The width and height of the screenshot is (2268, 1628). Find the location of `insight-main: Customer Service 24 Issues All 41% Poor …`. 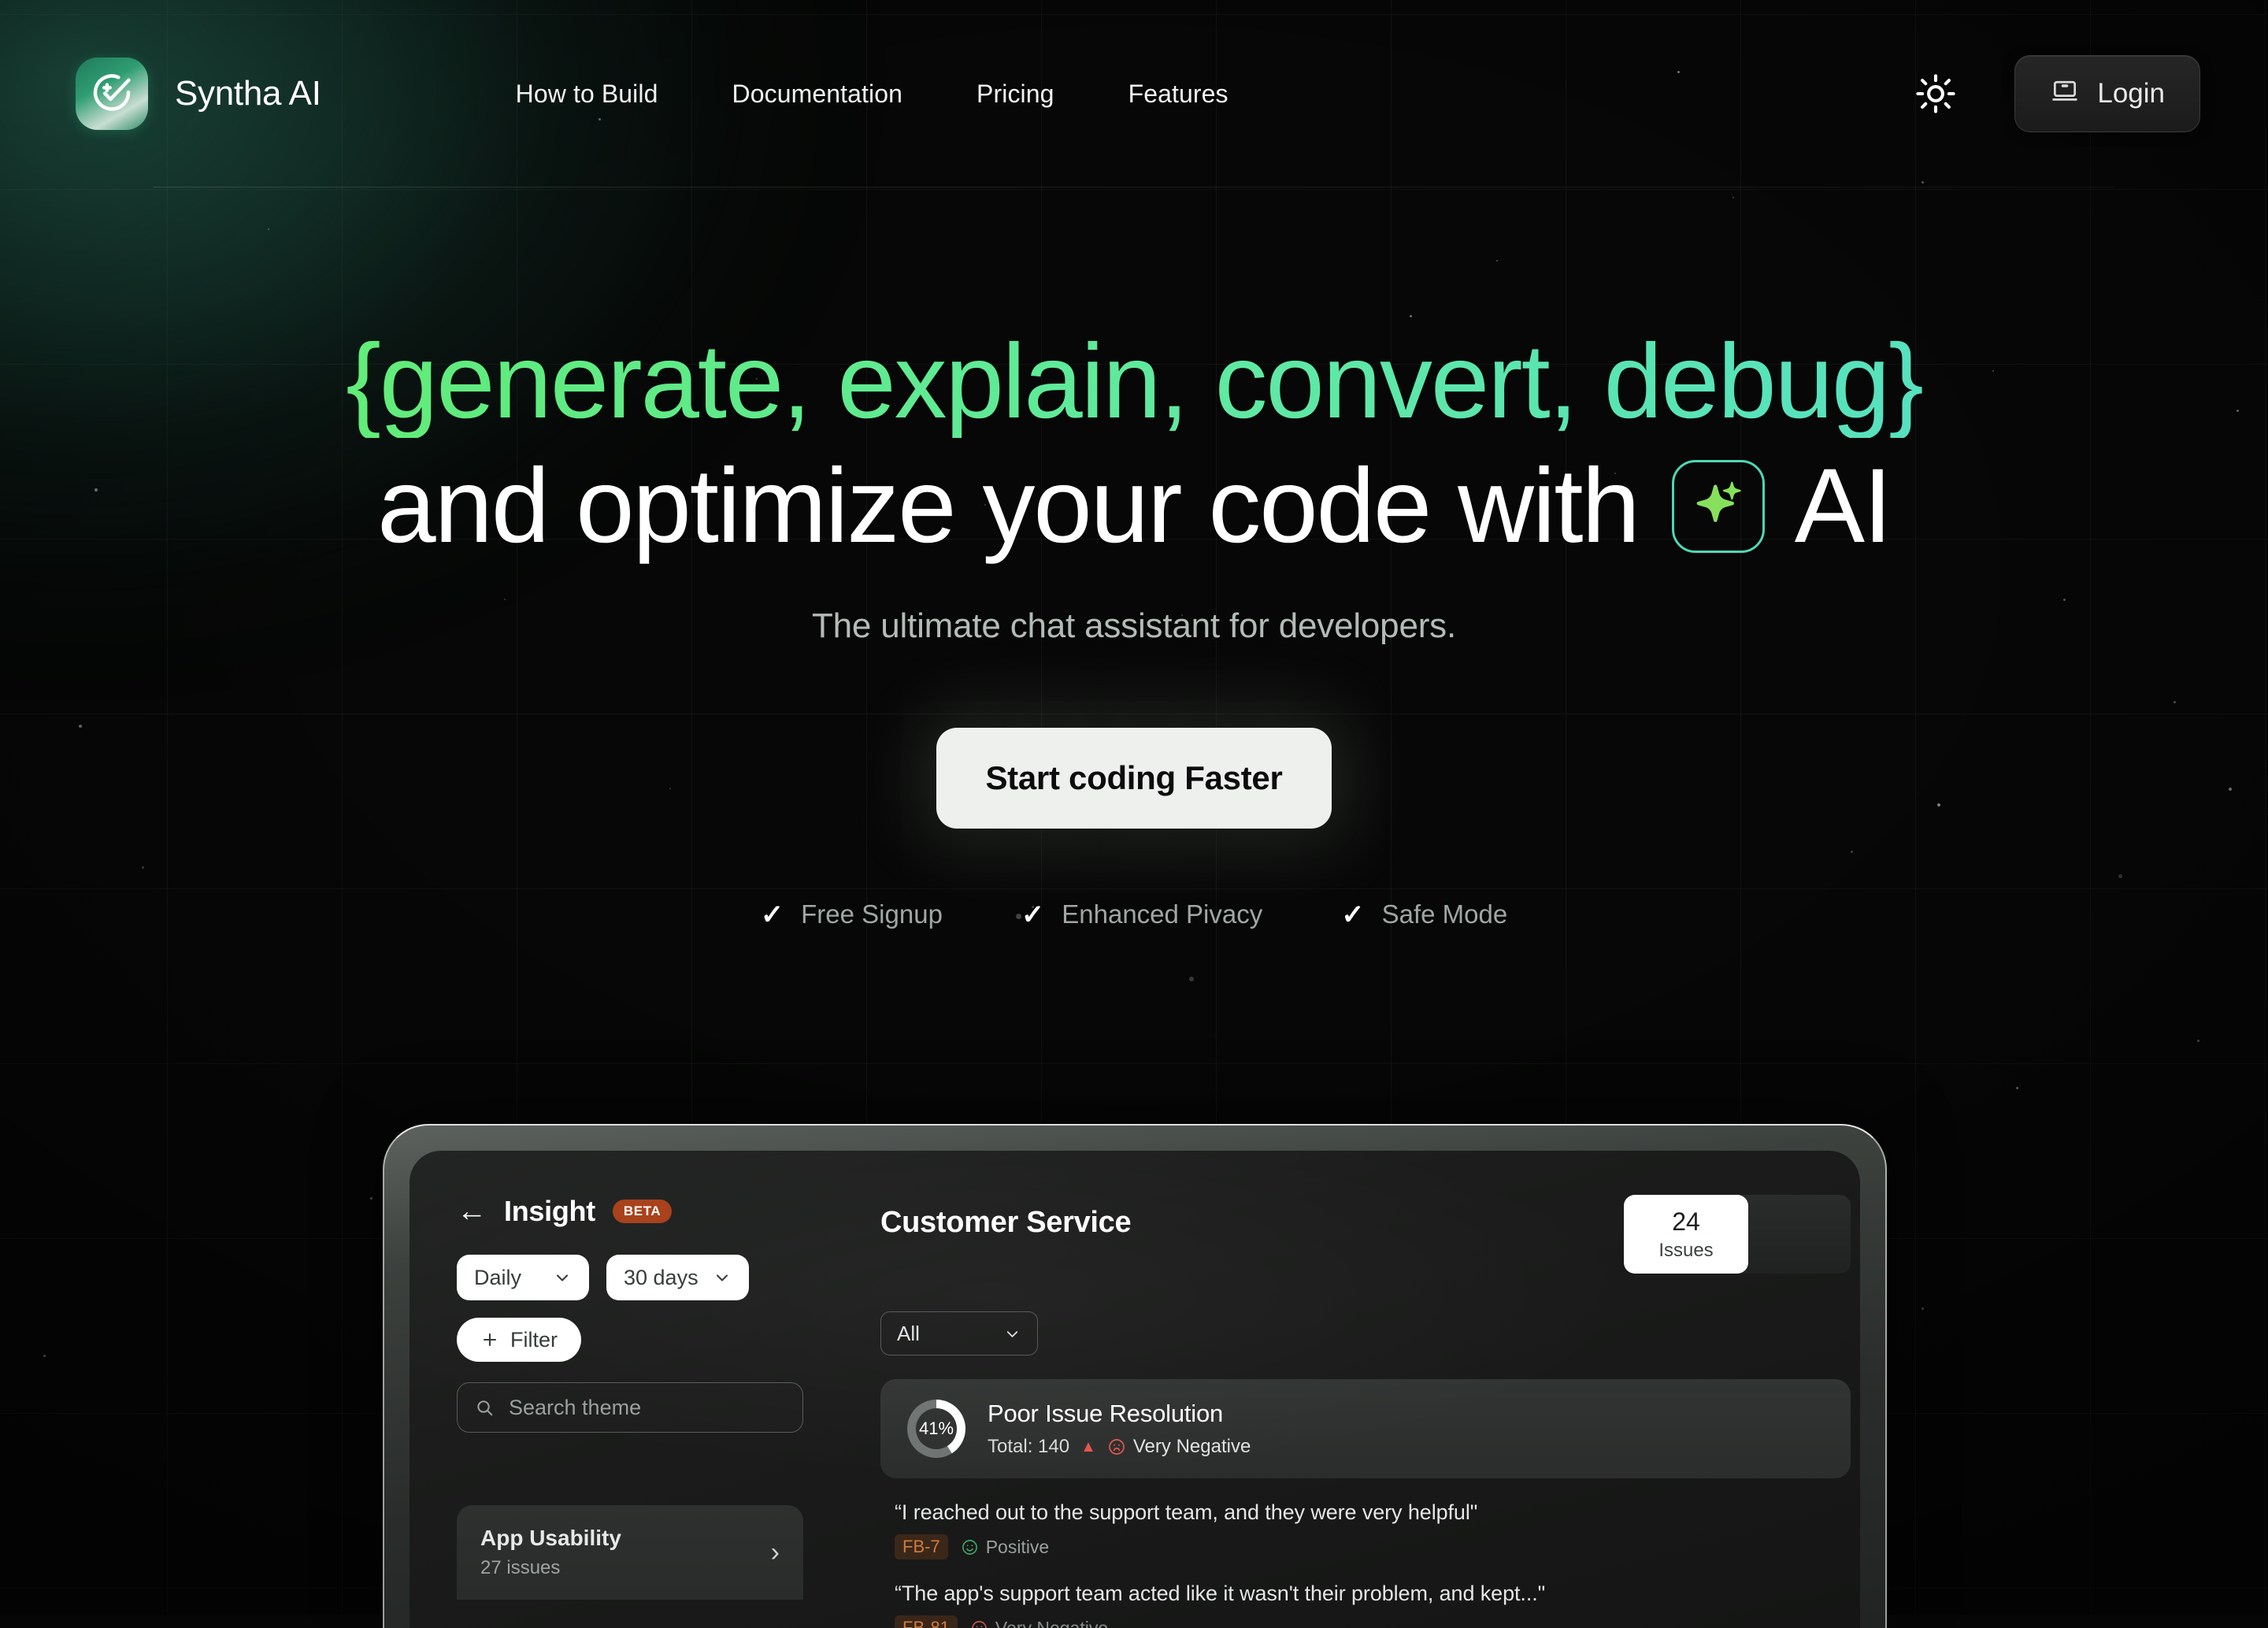

insight-main: Customer Service 24 Issues All 41% Poor … is located at coordinates (1339, 1411).